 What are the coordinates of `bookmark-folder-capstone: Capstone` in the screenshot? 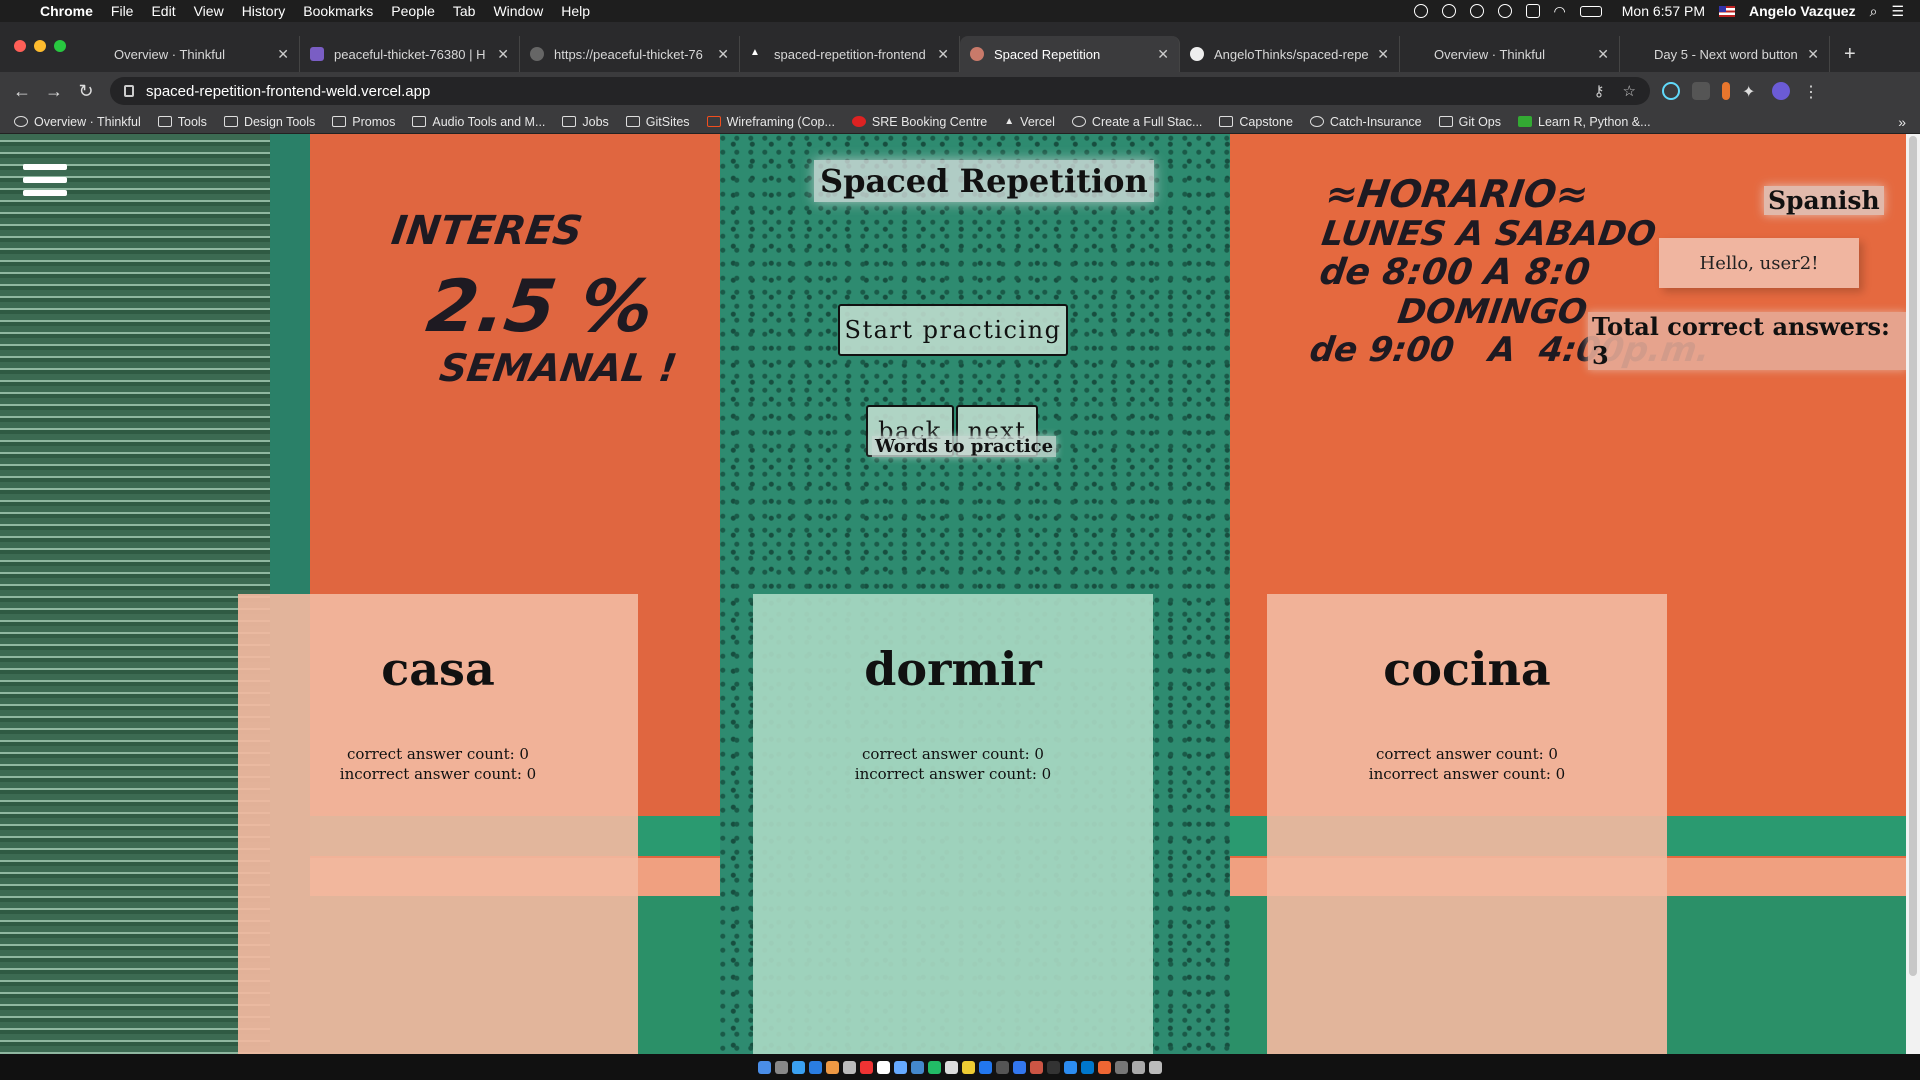 It's located at (1256, 122).